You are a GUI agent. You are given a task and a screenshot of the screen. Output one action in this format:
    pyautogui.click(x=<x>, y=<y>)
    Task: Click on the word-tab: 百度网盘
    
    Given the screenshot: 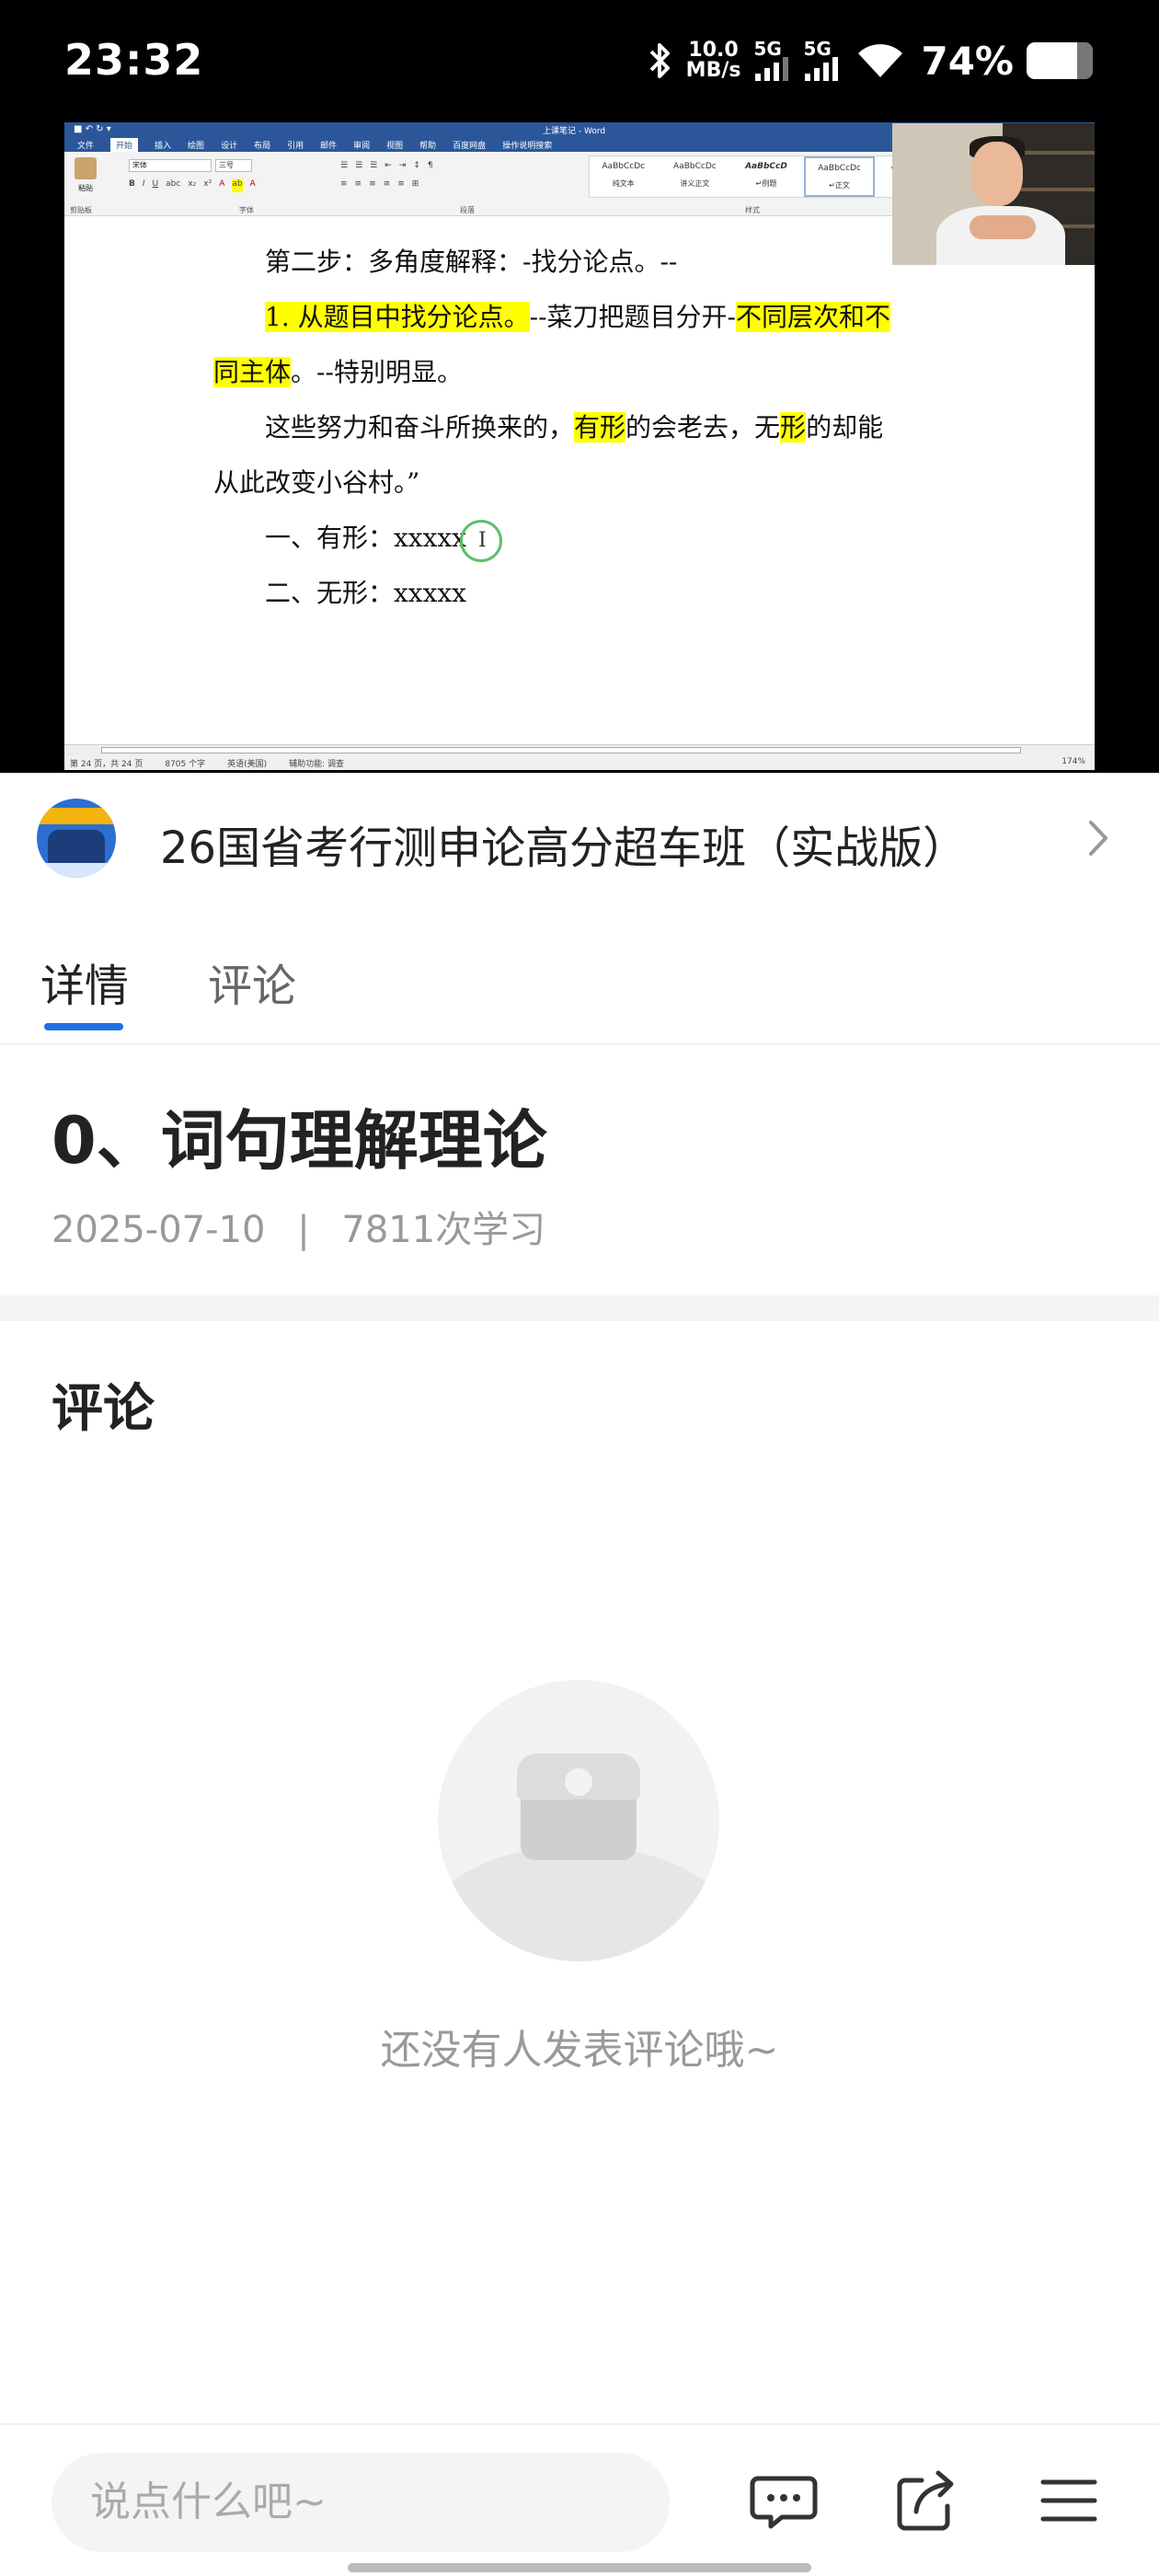 What is the action you would take?
    pyautogui.click(x=470, y=146)
    